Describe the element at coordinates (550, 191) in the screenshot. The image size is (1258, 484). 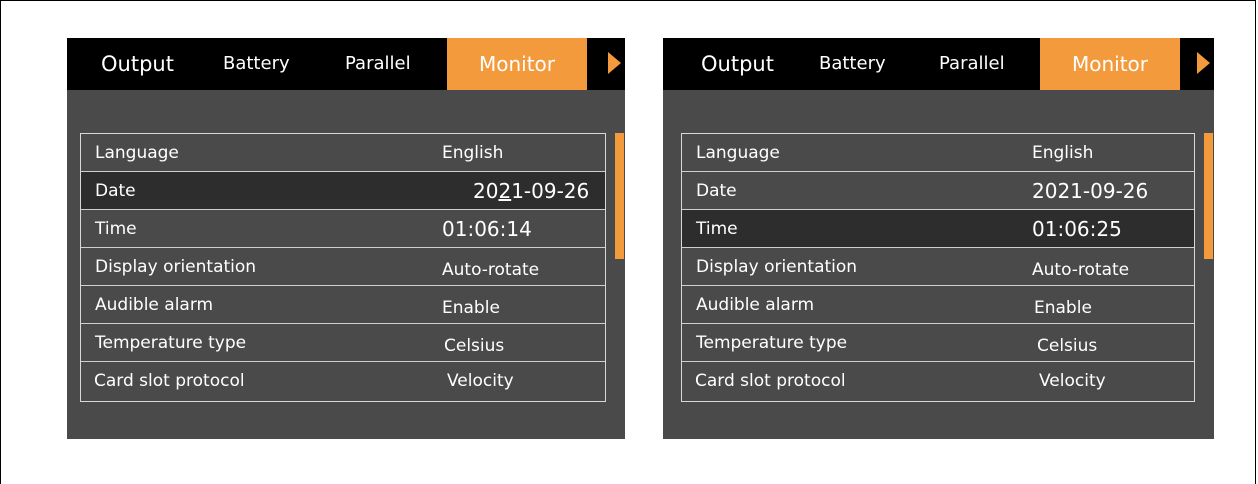
I see `date-value-suffix: 1-09-26` at that location.